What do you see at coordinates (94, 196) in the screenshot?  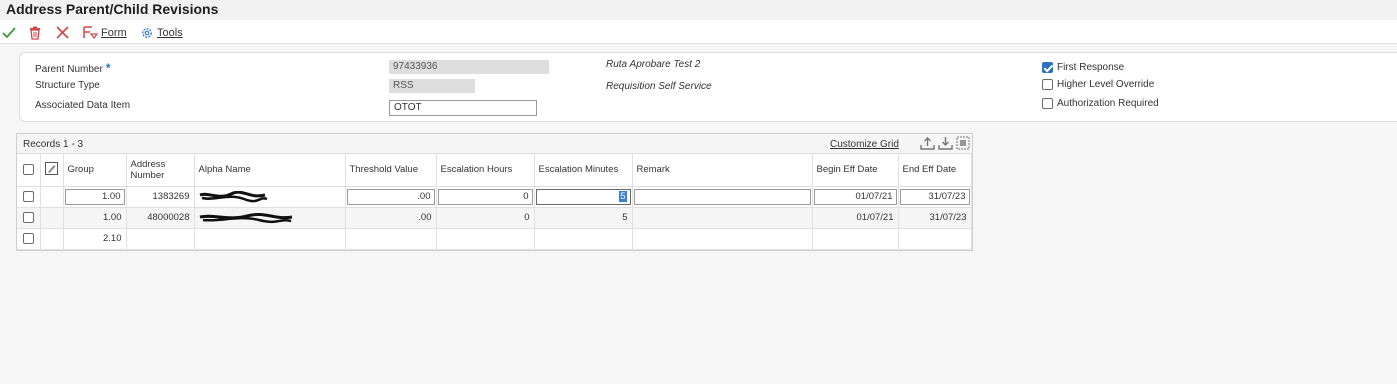 I see `group-input: 1.00` at bounding box center [94, 196].